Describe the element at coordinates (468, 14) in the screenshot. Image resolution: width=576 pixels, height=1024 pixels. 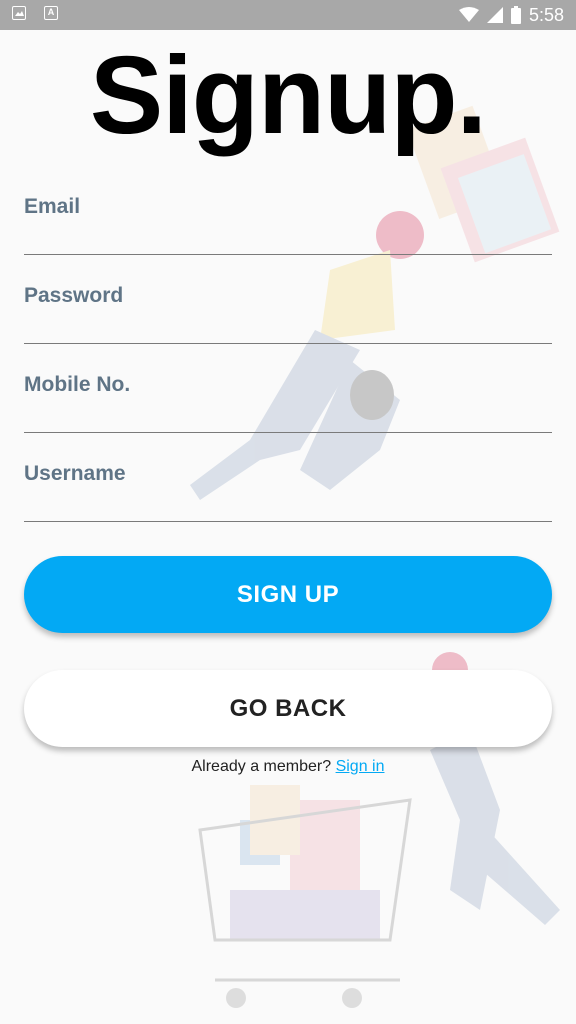
I see `wifi-icon` at that location.